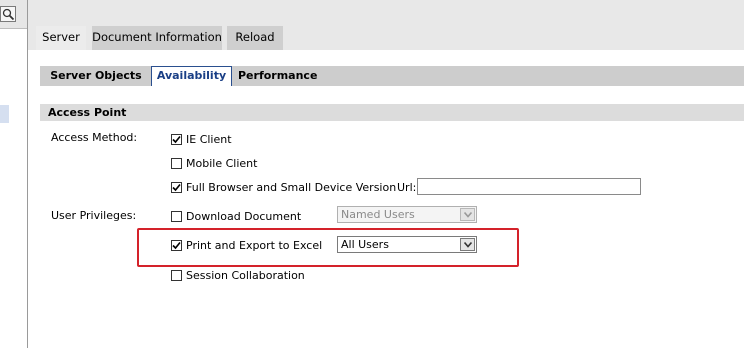  What do you see at coordinates (245, 275) in the screenshot?
I see `session-collaboration-label: Session Collaboration` at bounding box center [245, 275].